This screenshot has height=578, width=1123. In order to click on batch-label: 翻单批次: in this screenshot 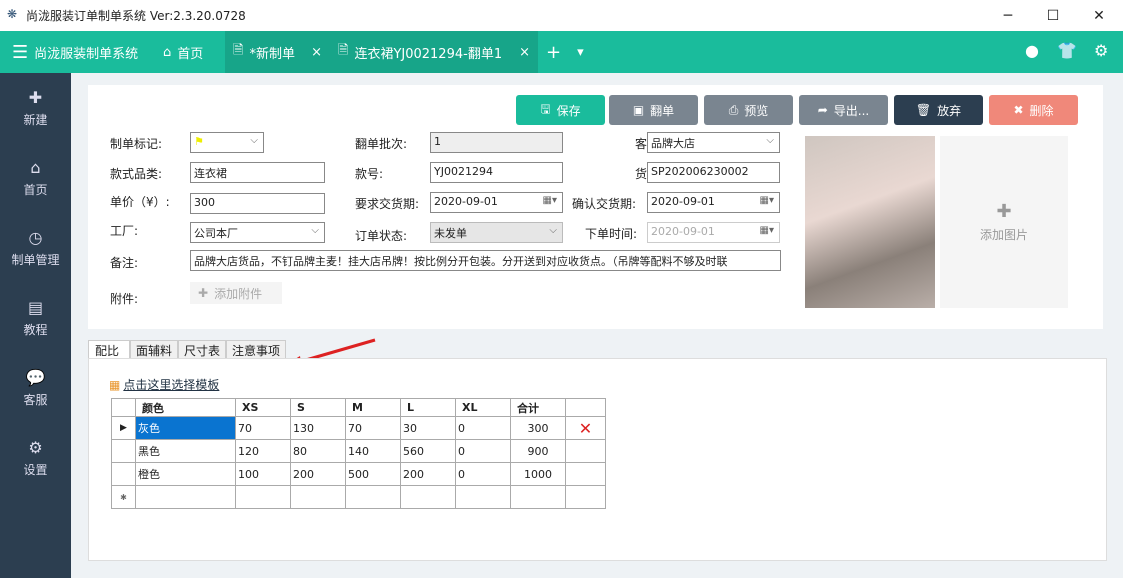, I will do `click(381, 144)`.